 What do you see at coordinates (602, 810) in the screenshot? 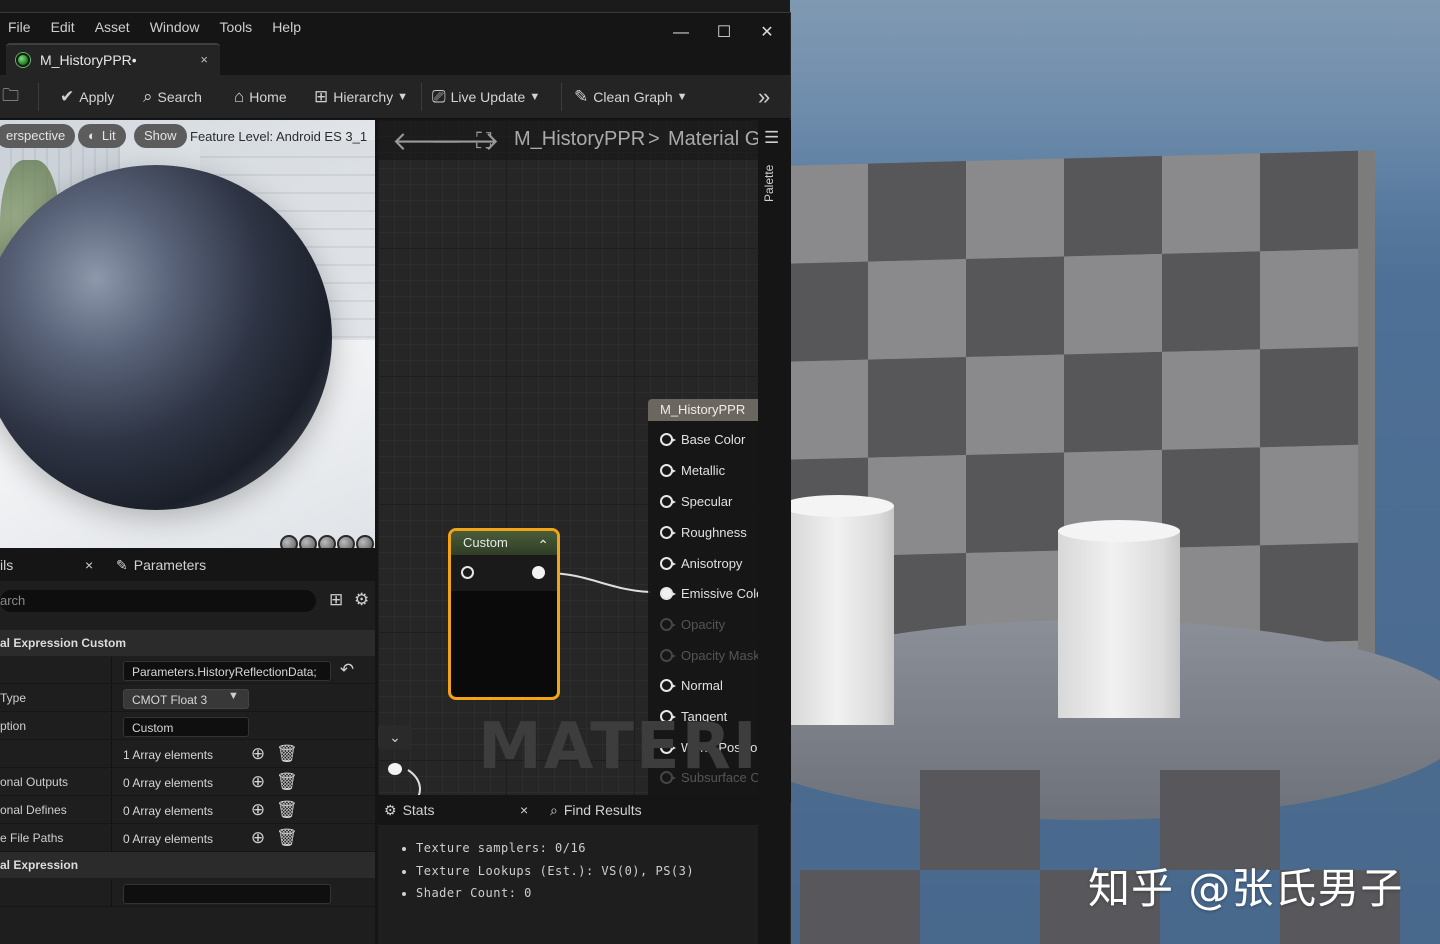
I see `tab-find-label: Find Results` at bounding box center [602, 810].